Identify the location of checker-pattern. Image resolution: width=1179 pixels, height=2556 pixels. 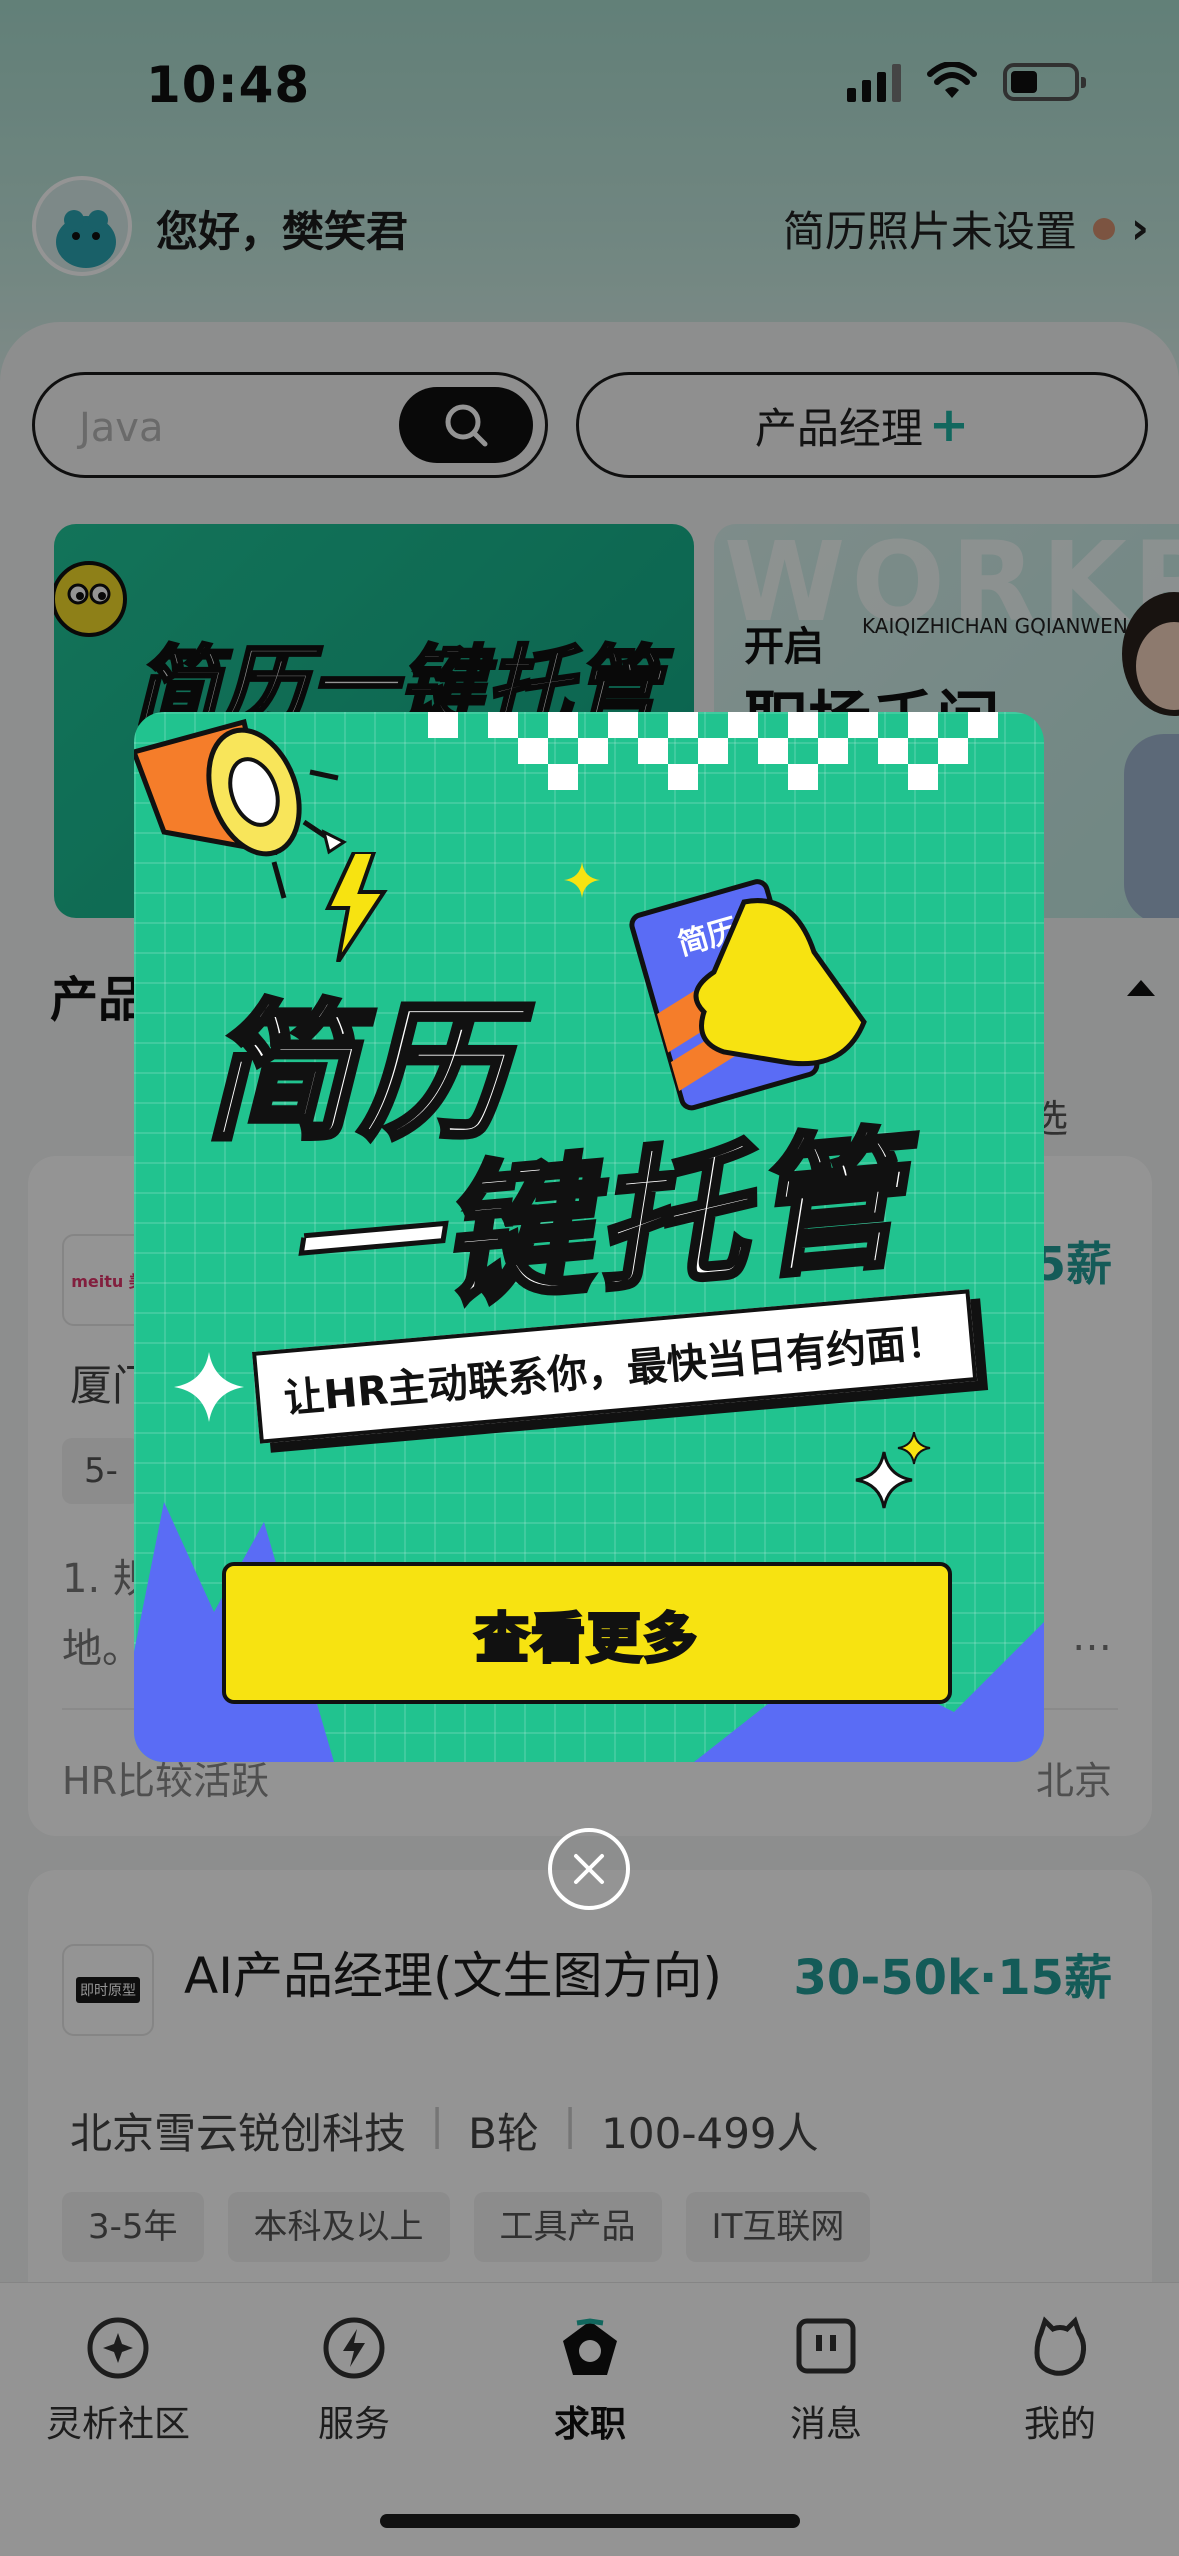
(713, 751).